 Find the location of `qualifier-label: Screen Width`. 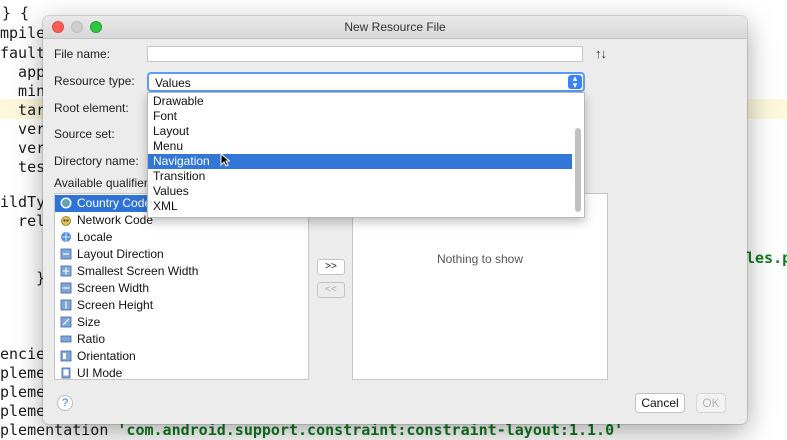

qualifier-label: Screen Width is located at coordinates (113, 288).